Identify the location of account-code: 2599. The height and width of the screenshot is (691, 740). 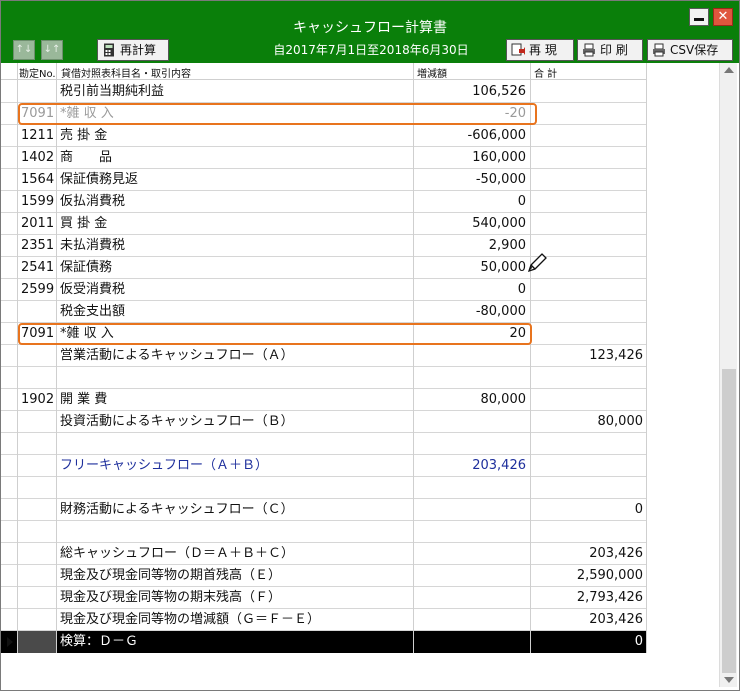
(38, 289).